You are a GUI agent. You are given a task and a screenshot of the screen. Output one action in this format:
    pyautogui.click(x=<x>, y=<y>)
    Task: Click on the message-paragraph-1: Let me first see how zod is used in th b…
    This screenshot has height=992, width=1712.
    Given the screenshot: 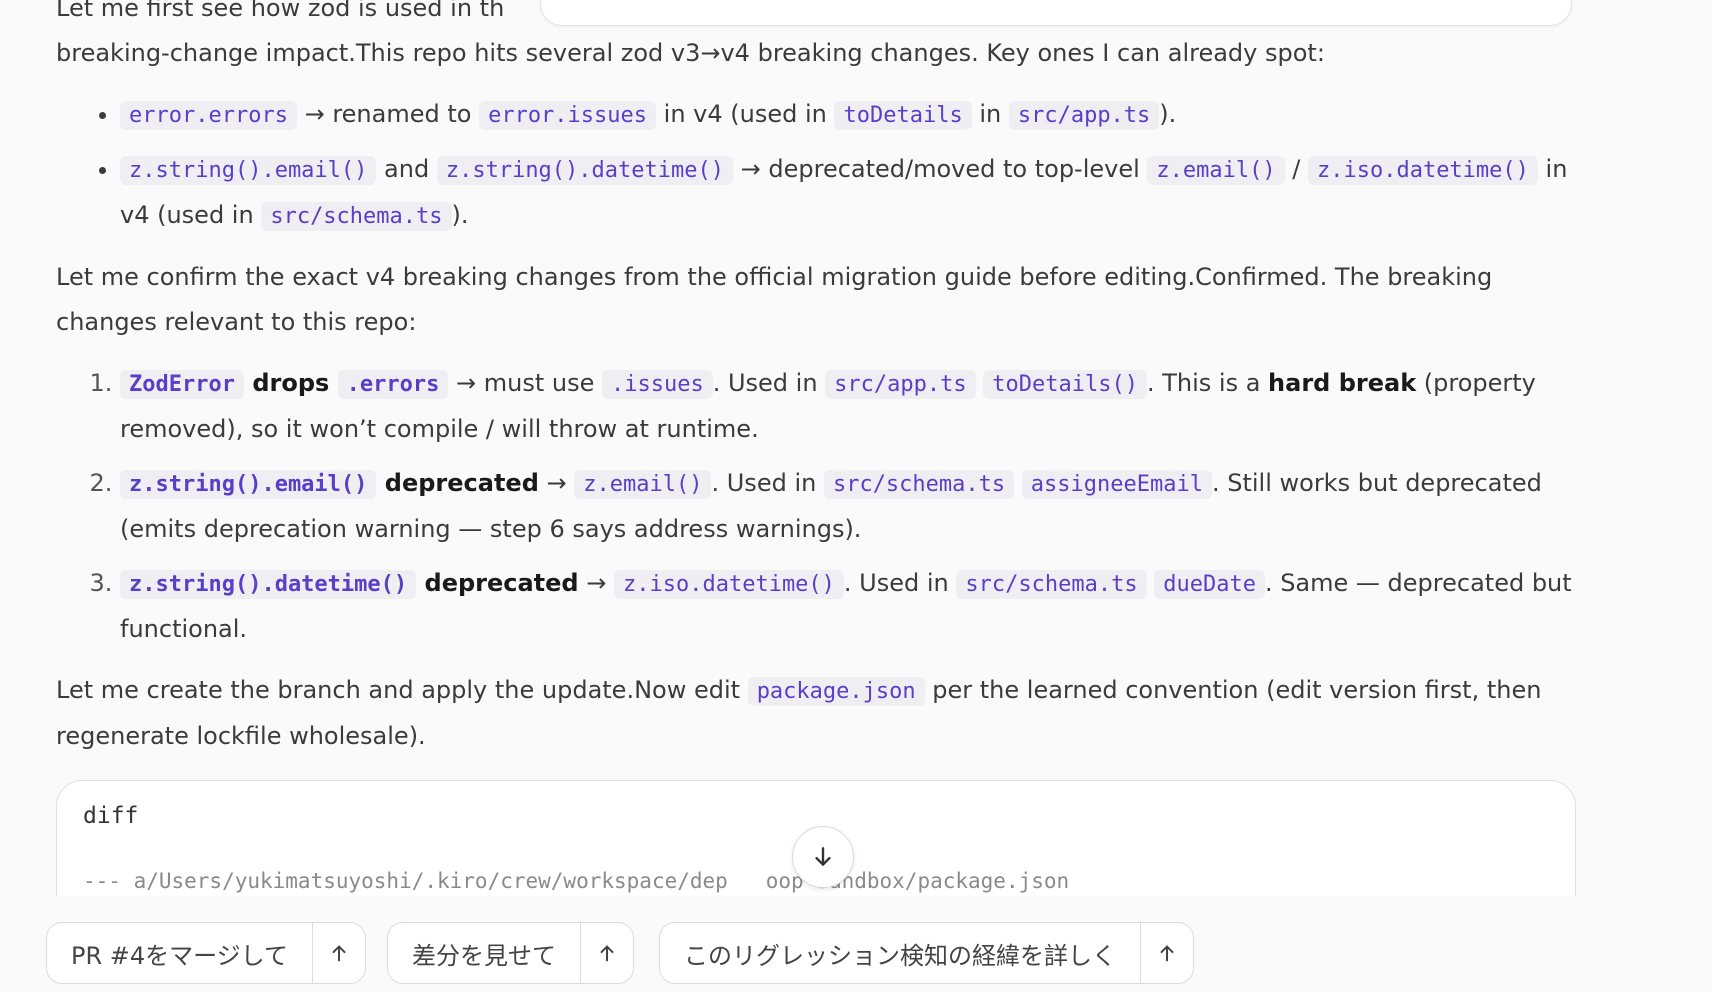 What is the action you would take?
    pyautogui.click(x=690, y=33)
    